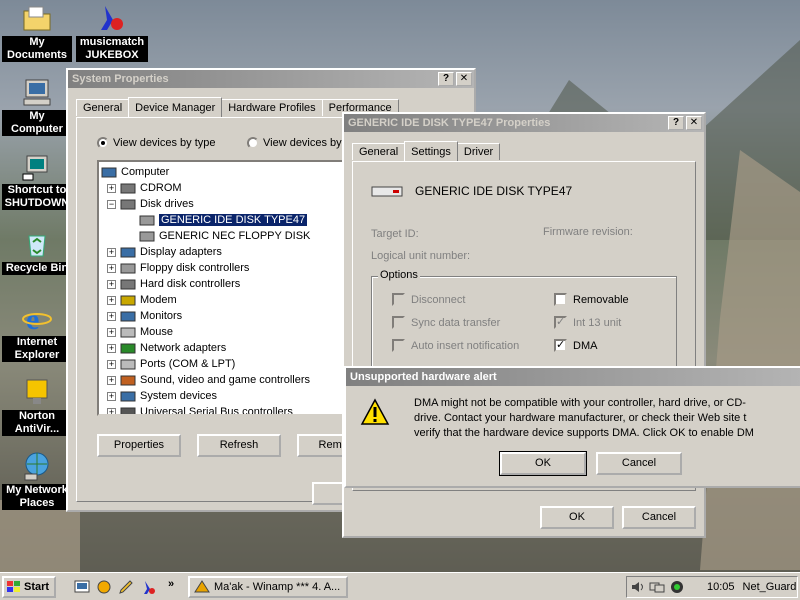 This screenshot has width=800, height=600. I want to click on view-by-connection-radio, so click(253, 143).